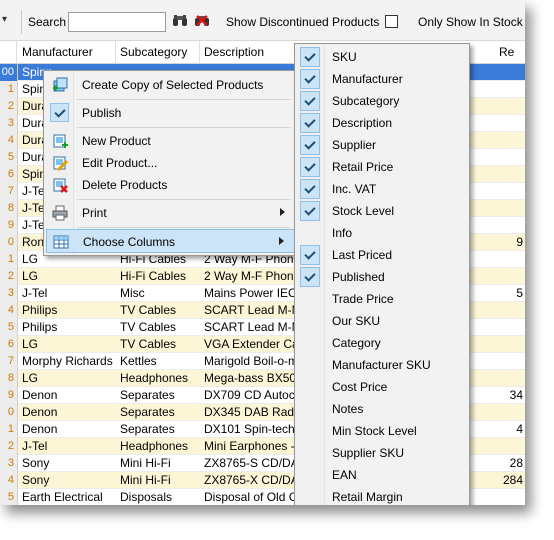 This screenshot has width=554, height=540. I want to click on menu-item-label: Delete Products, so click(125, 185).